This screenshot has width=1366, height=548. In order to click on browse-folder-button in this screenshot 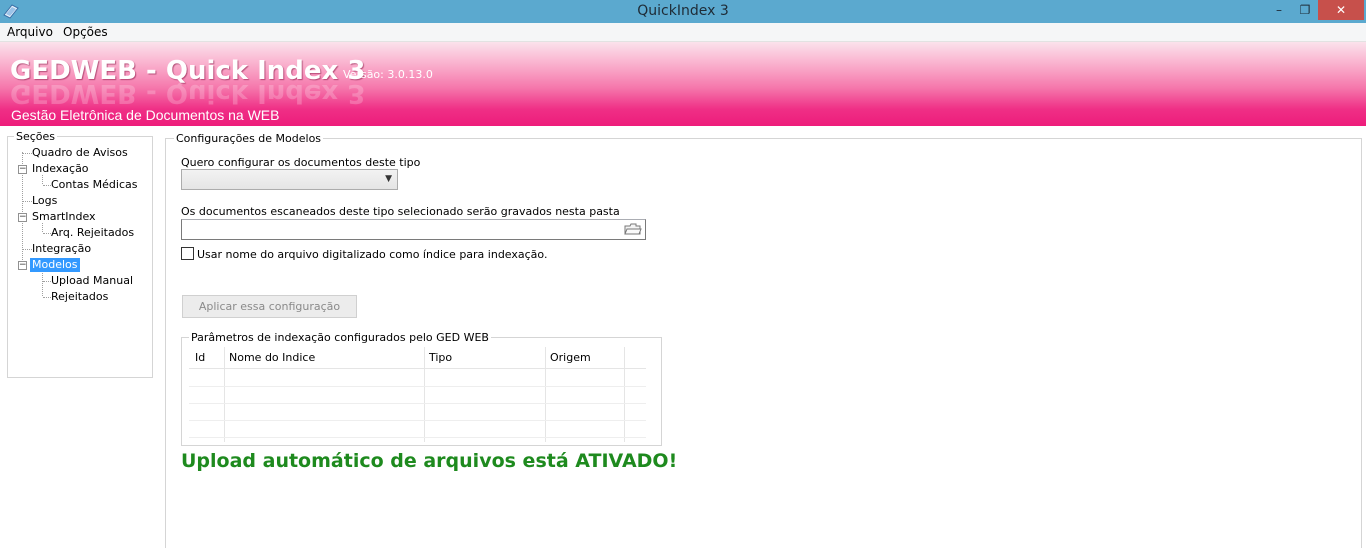, I will do `click(633, 229)`.